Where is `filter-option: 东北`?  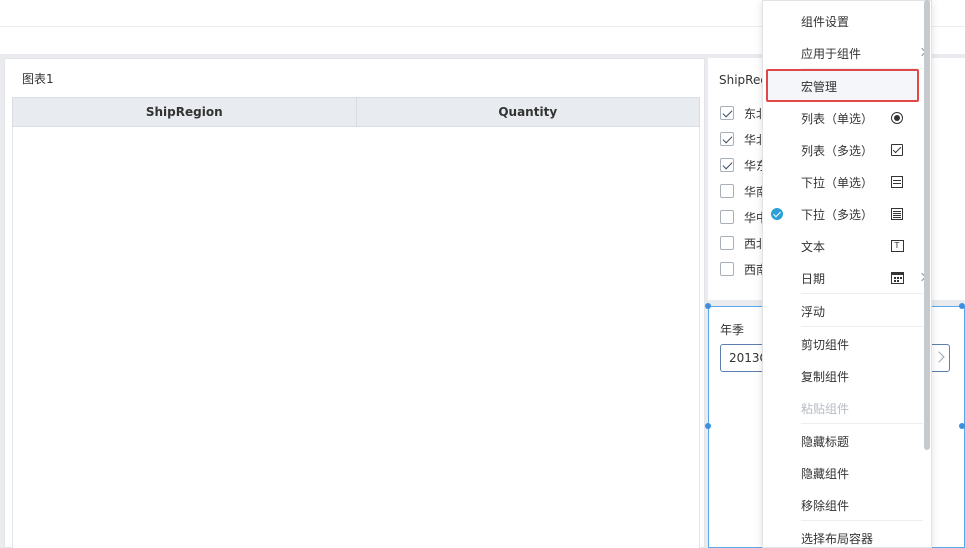 filter-option: 东北 is located at coordinates (744, 113).